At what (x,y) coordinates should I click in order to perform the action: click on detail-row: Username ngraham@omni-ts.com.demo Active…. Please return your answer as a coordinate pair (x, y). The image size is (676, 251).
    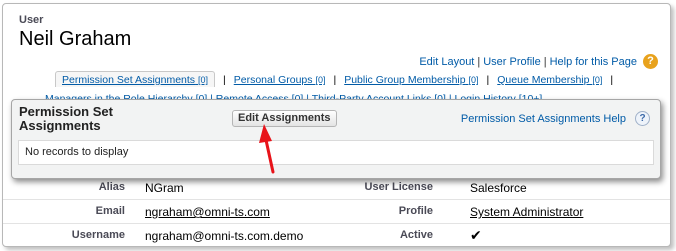
    Looking at the image, I should click on (336, 235).